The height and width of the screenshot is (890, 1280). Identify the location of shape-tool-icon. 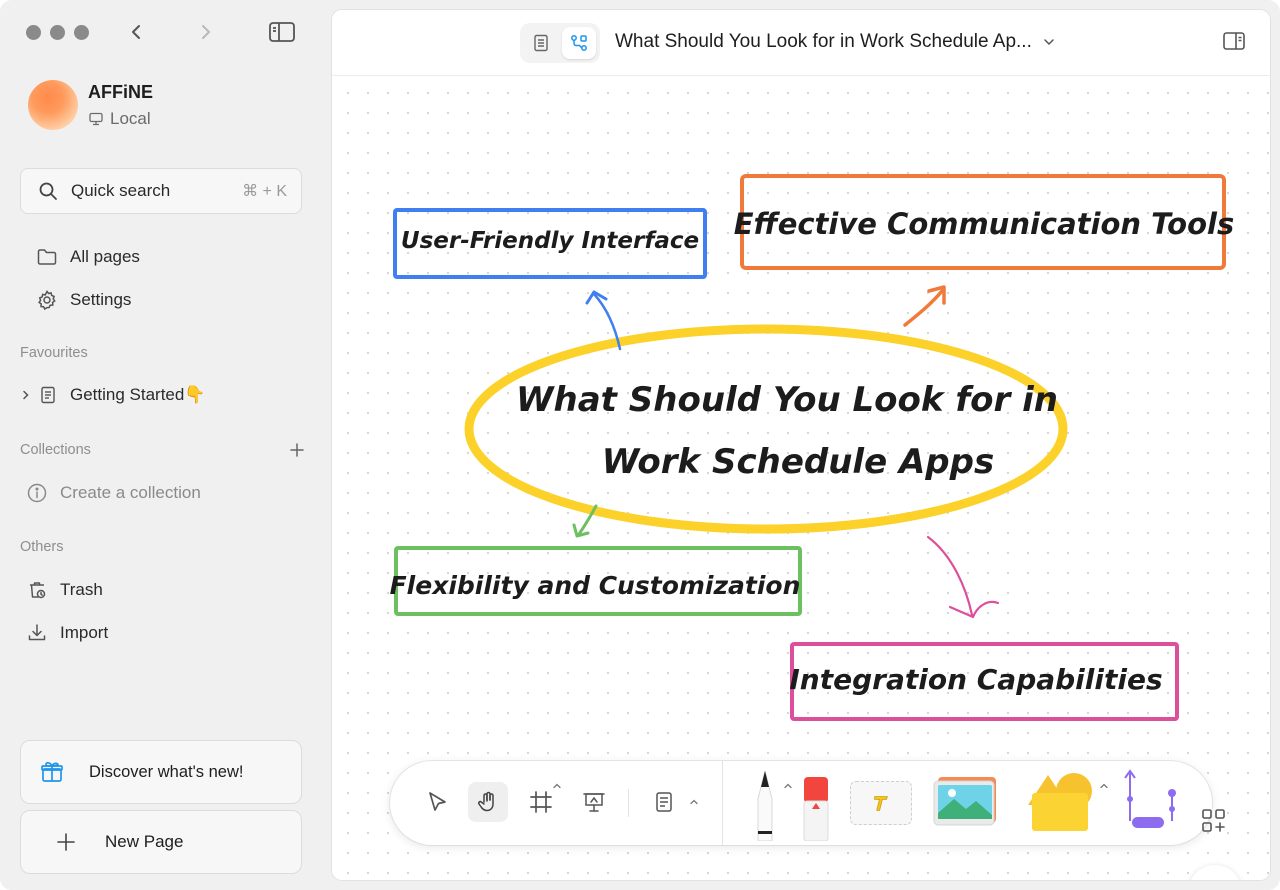
(1061, 802).